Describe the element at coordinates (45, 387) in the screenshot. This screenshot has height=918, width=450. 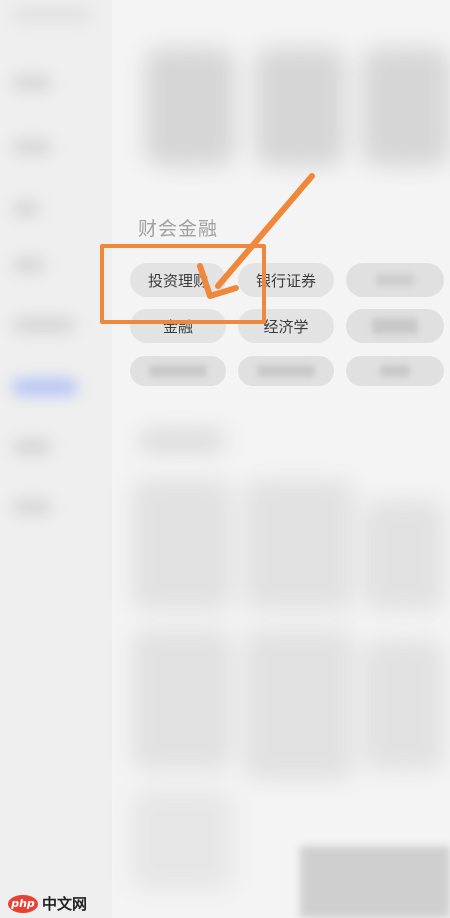
I see `sidebar-item-active` at that location.